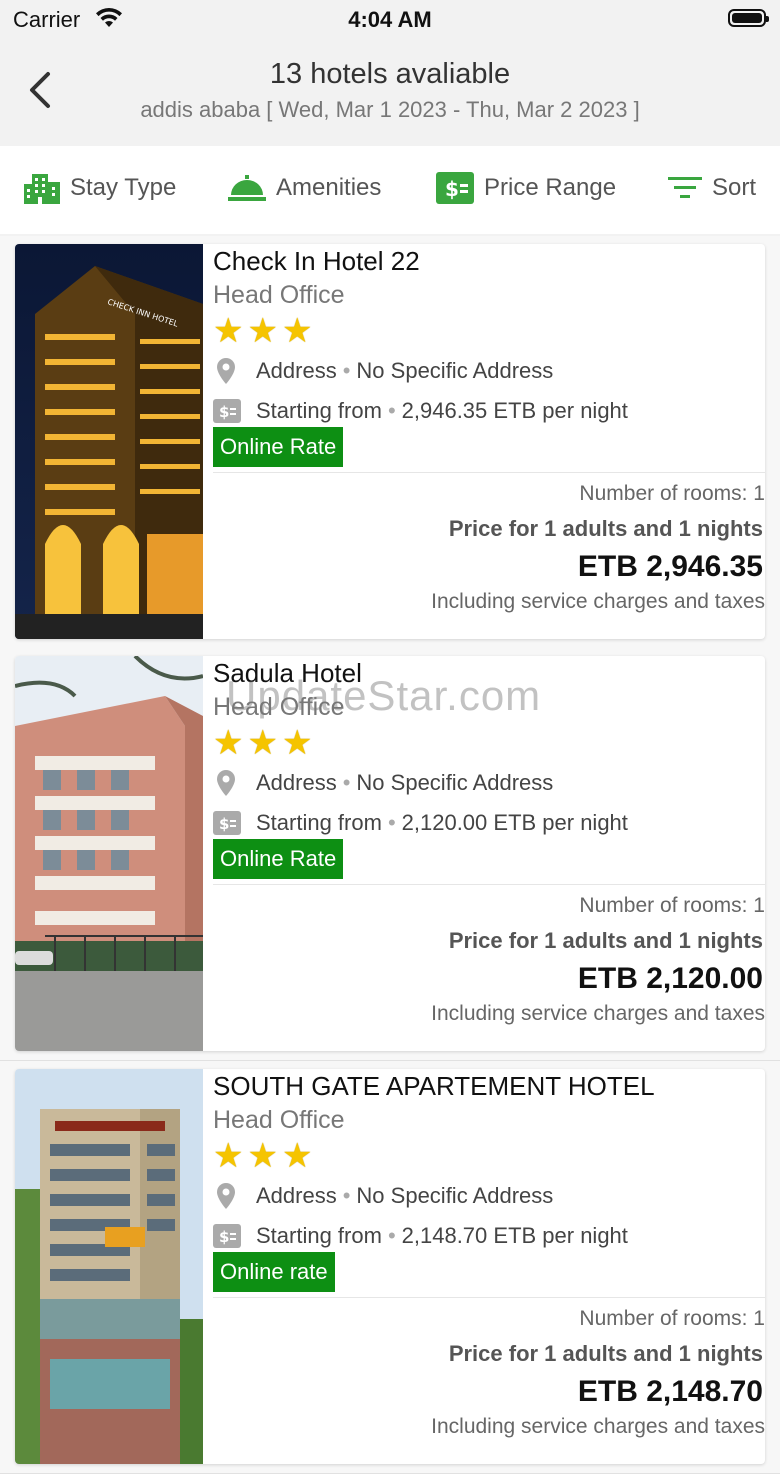 This screenshot has height=1474, width=780. Describe the element at coordinates (109, 441) in the screenshot. I see `hotel-photo: CHECK INN HOTEL` at that location.